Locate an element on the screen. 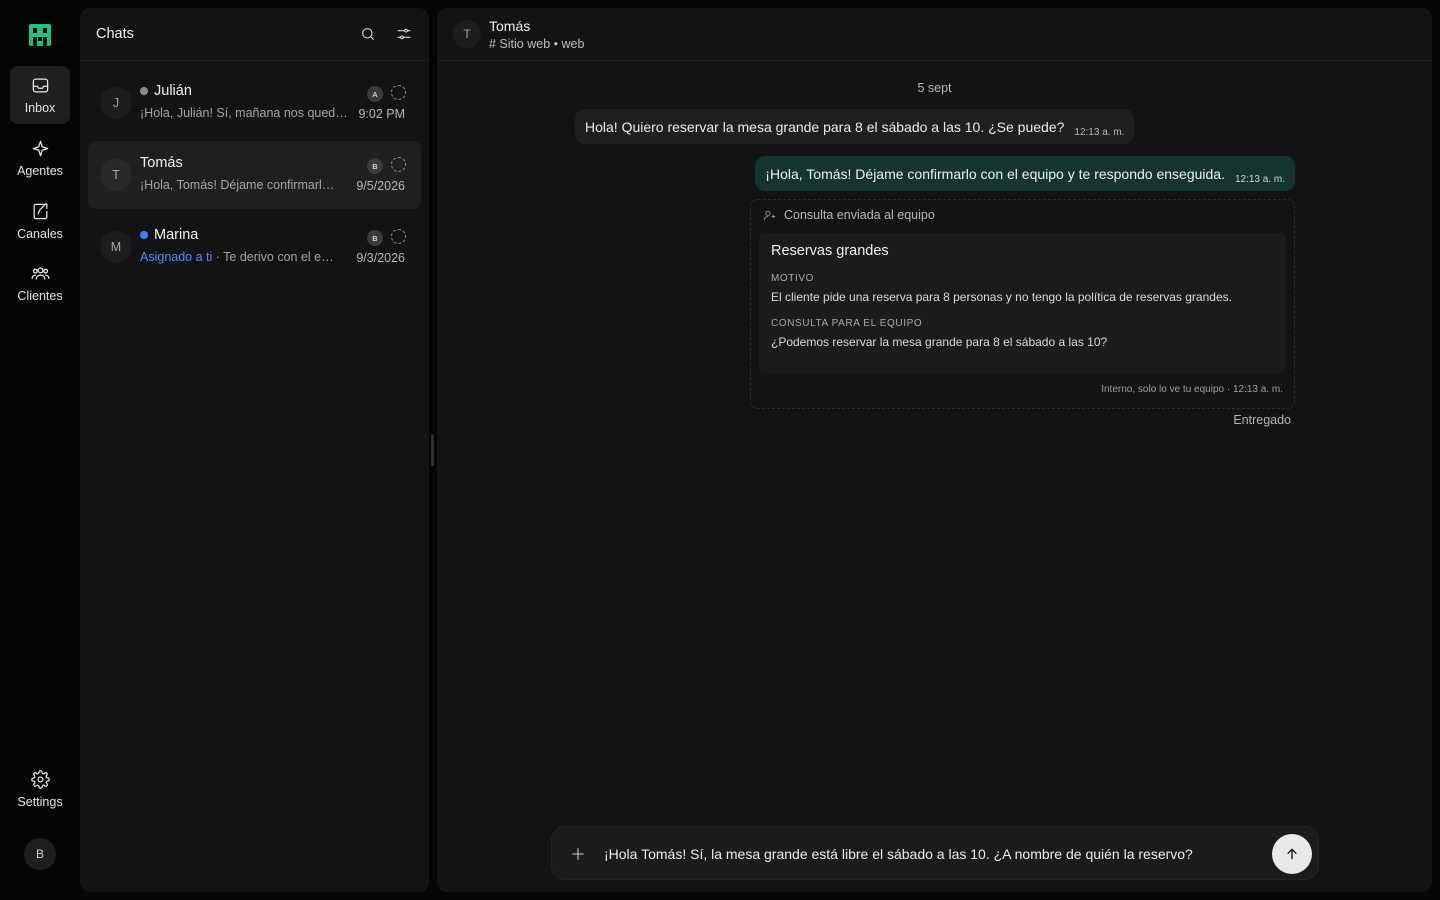 This screenshot has height=900, width=1440. agent-badge: A is located at coordinates (375, 94).